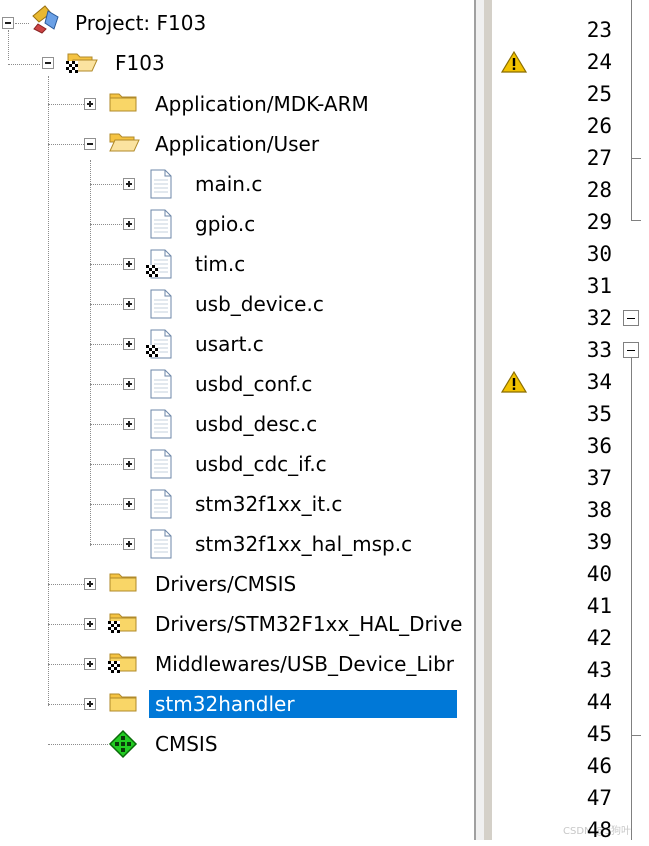 The width and height of the screenshot is (649, 846). What do you see at coordinates (599, 62) in the screenshot?
I see `line-number: 24` at bounding box center [599, 62].